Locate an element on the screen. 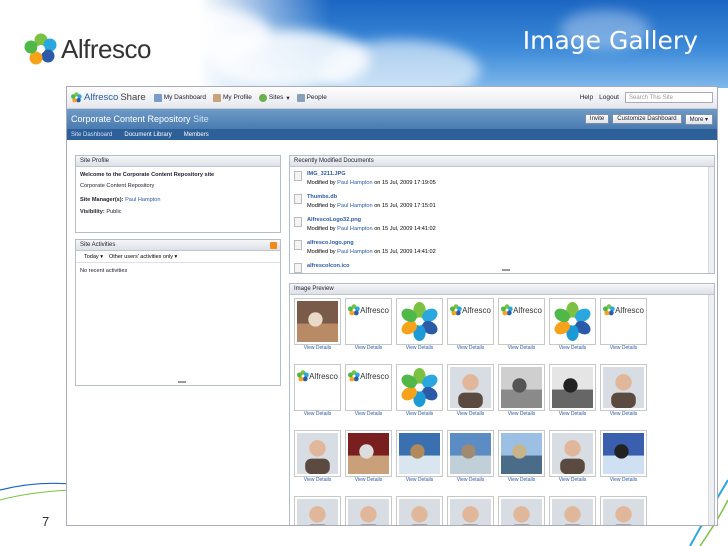 The width and height of the screenshot is (728, 546). tab-document-library: Document Library is located at coordinates (147, 135).